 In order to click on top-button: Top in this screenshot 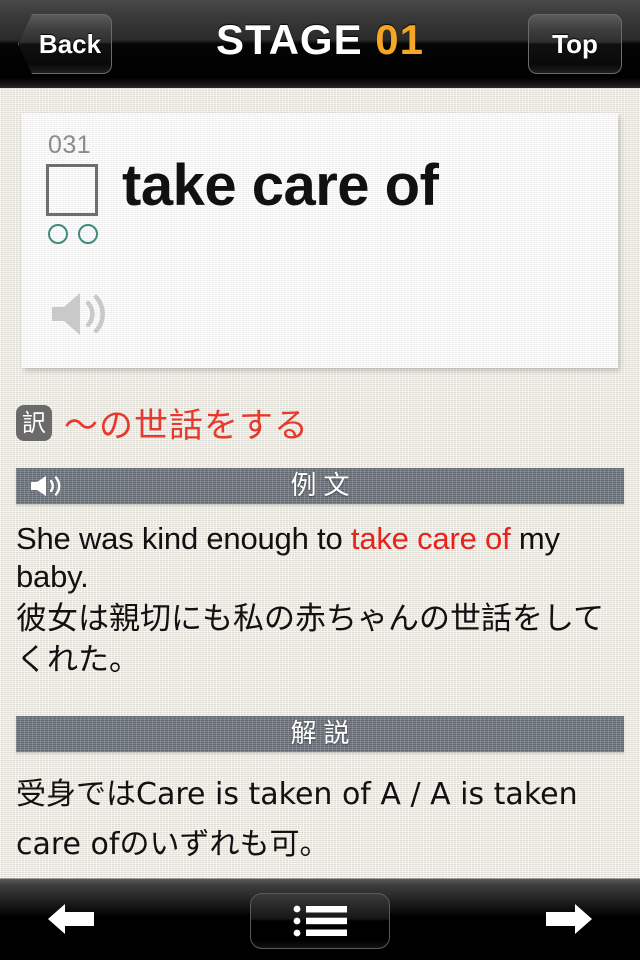, I will do `click(575, 44)`.